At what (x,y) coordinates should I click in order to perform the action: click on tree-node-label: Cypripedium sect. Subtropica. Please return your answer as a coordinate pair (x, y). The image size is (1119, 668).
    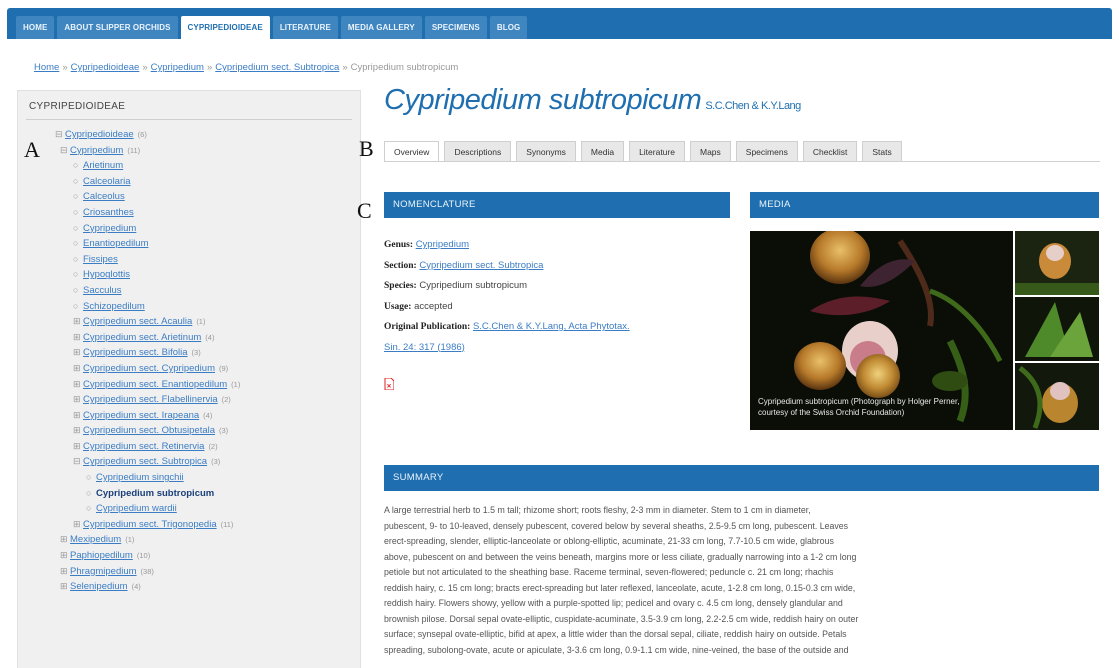
    Looking at the image, I should click on (145, 461).